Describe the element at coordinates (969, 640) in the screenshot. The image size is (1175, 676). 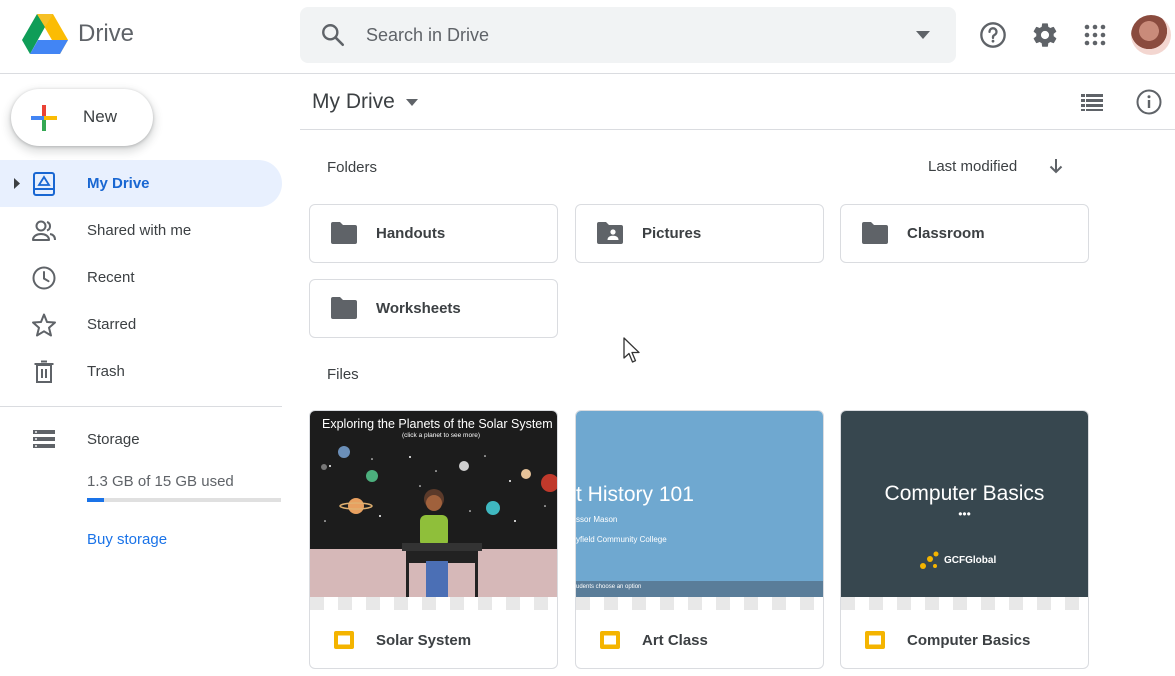
I see `file-name: Computer Basics` at that location.